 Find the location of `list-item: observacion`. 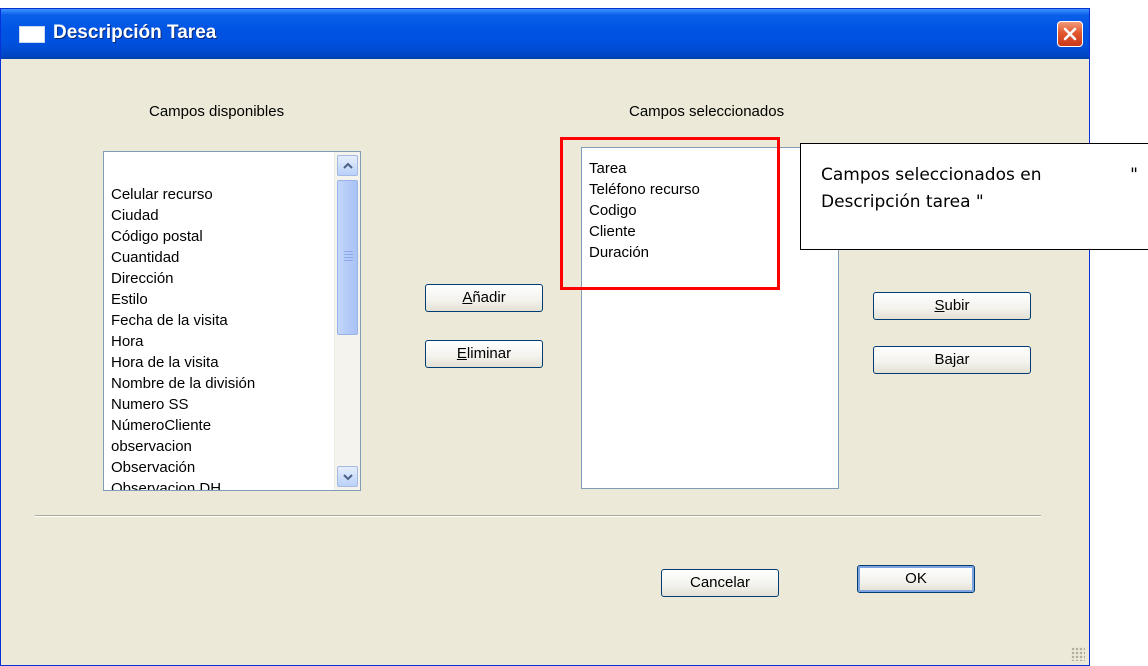

list-item: observacion is located at coordinates (183, 446).